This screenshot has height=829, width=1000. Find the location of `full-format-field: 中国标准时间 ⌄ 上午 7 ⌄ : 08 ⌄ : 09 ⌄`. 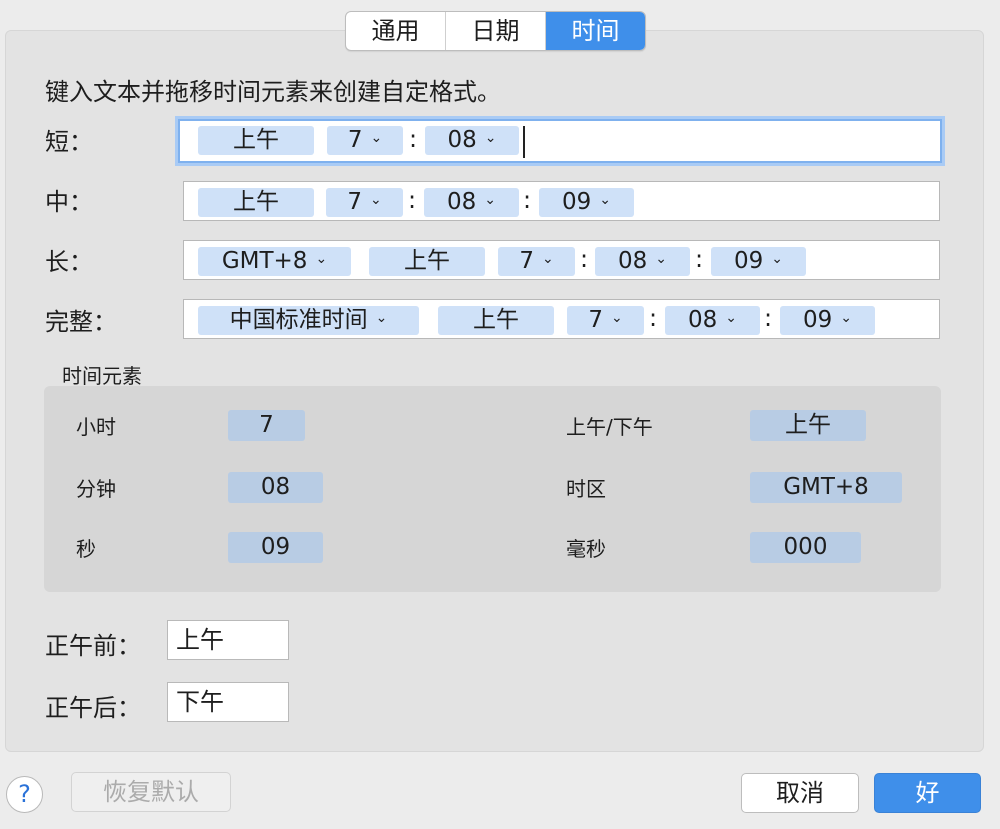

full-format-field: 中国标准时间 ⌄ 上午 7 ⌄ : 08 ⌄ : 09 ⌄ is located at coordinates (561, 319).